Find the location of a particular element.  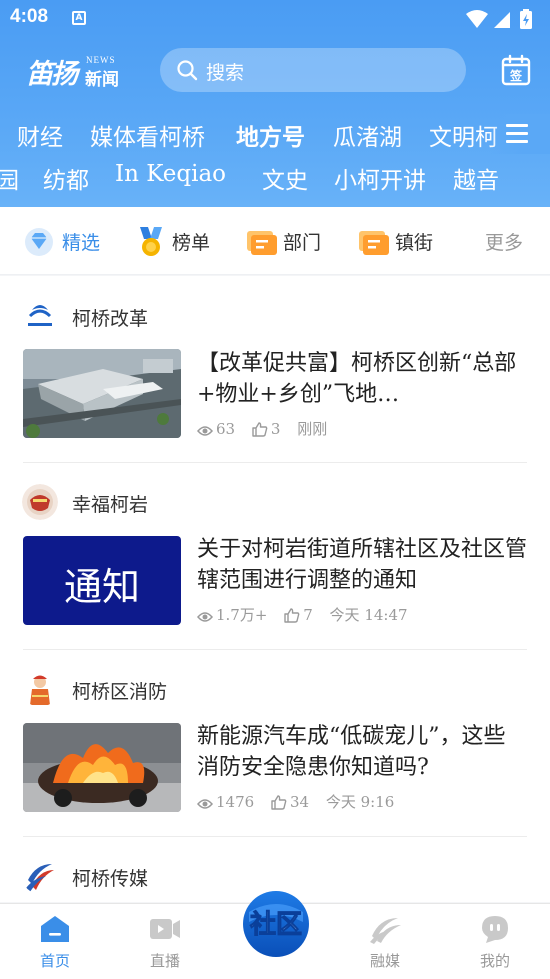

channel-tab: 媒体看柯桥 is located at coordinates (147, 135).